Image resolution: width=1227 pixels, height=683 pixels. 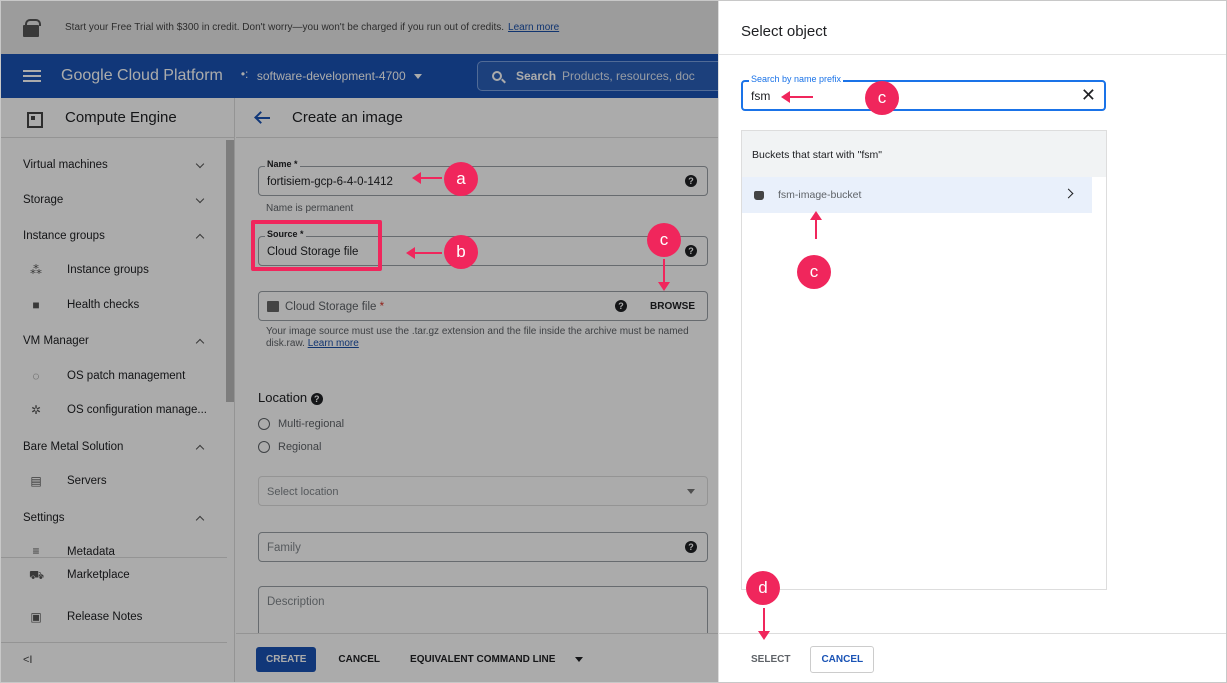 I want to click on search-icon, so click(x=497, y=76).